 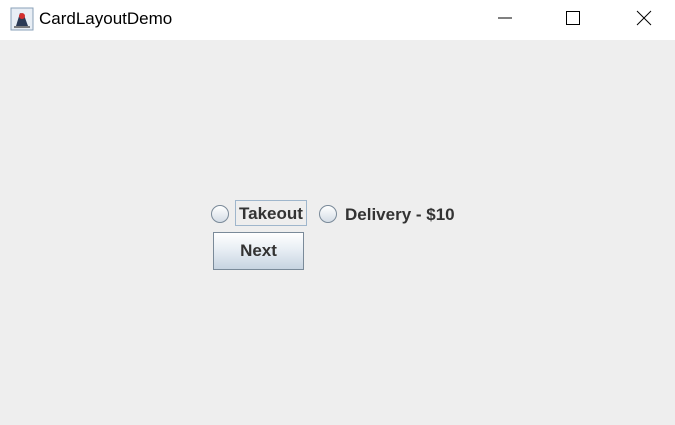 I want to click on title-bar: CardLayoutDemo, so click(x=337, y=20).